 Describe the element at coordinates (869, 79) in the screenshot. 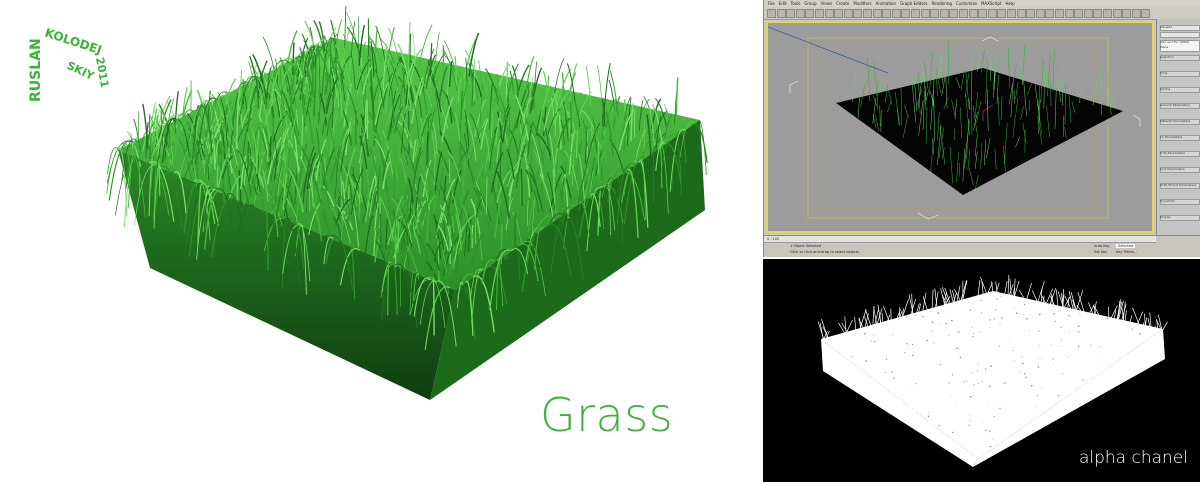

I see `hair-guide` at that location.